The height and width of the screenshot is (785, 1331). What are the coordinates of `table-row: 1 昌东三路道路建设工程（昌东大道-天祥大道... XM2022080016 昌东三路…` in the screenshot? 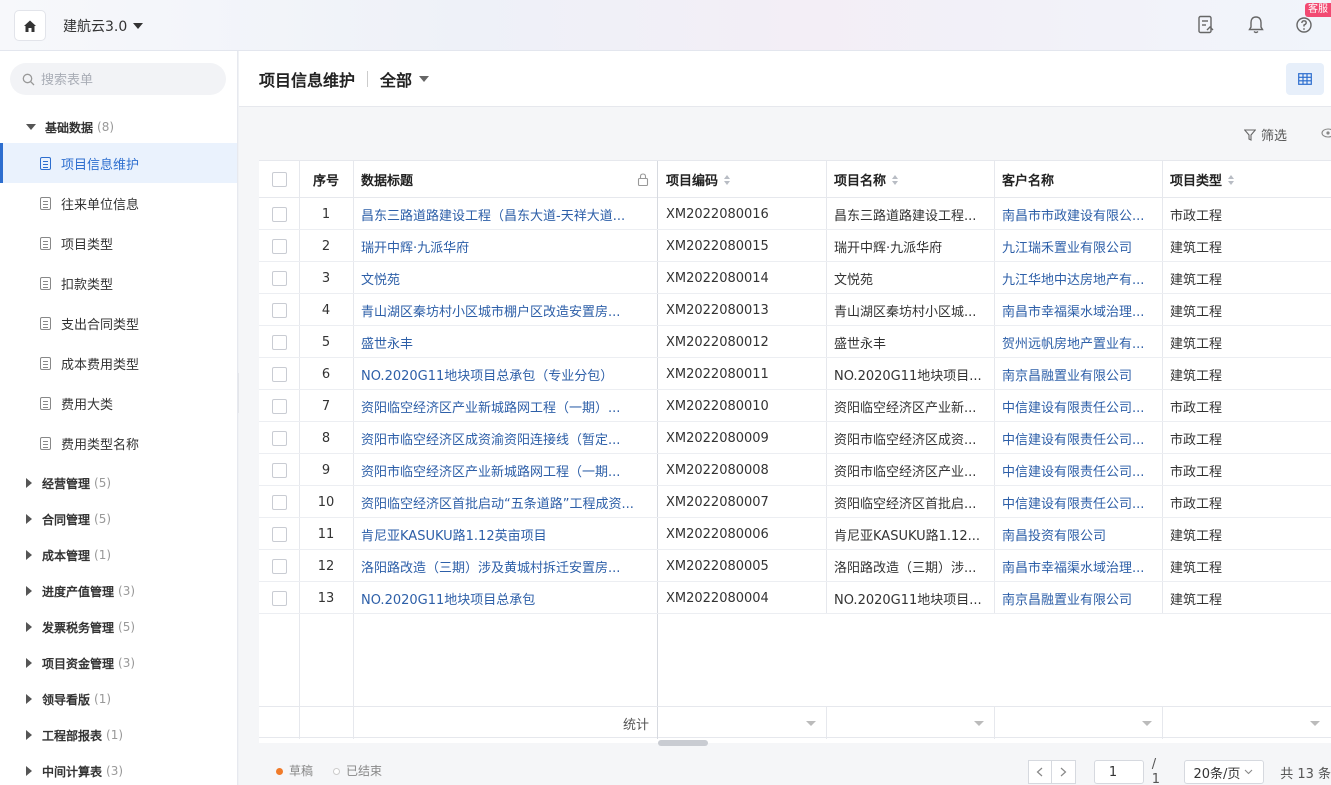 It's located at (795, 214).